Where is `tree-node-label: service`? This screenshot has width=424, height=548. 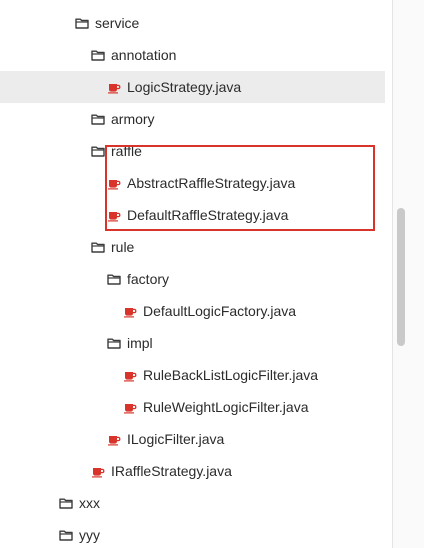 tree-node-label: service is located at coordinates (117, 23).